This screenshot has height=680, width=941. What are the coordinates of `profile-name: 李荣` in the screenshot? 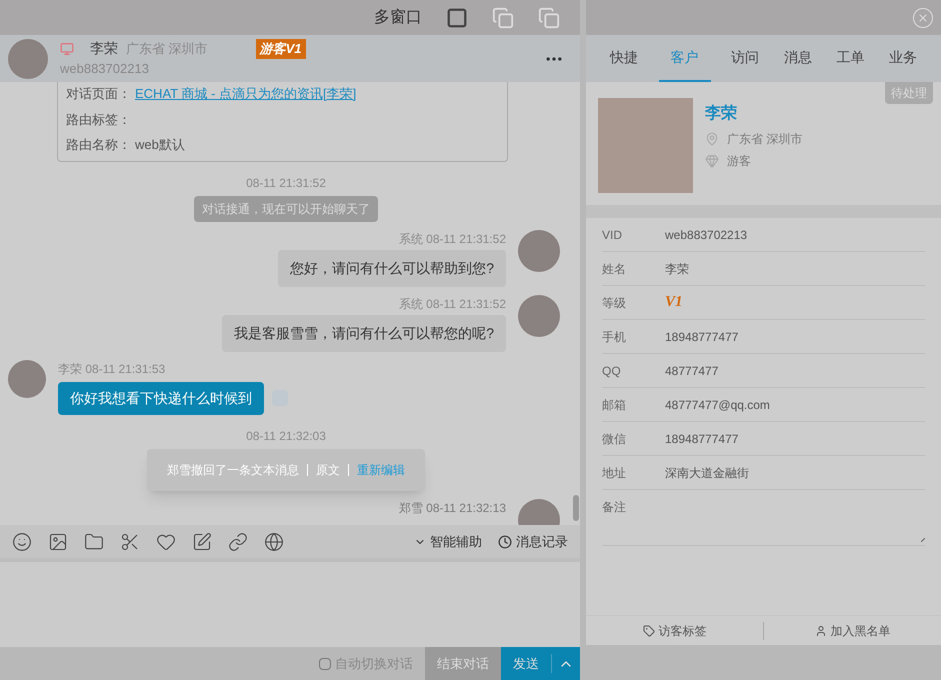 It's located at (721, 114).